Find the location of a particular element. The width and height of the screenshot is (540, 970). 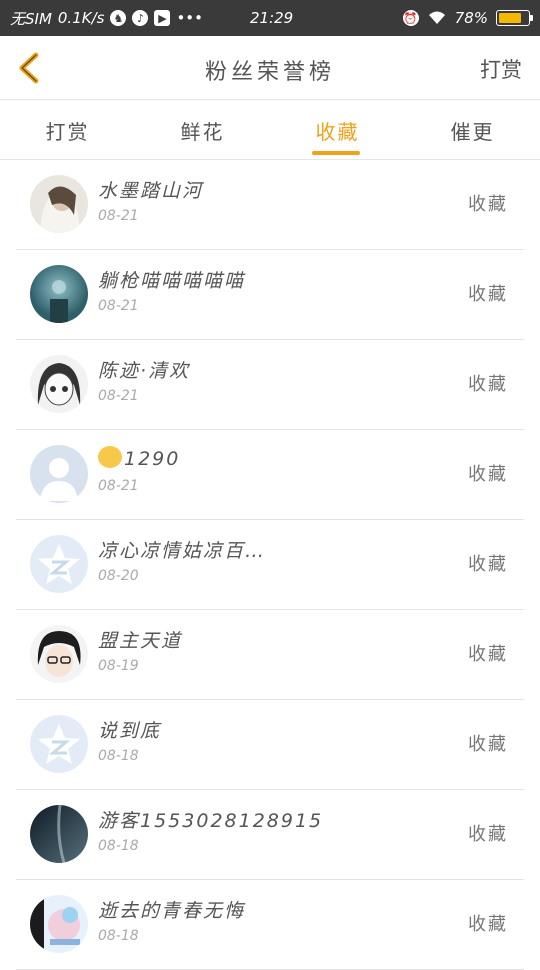

list-item: 凉心凉情姑凉百… 08-20 收藏 is located at coordinates (270, 565).